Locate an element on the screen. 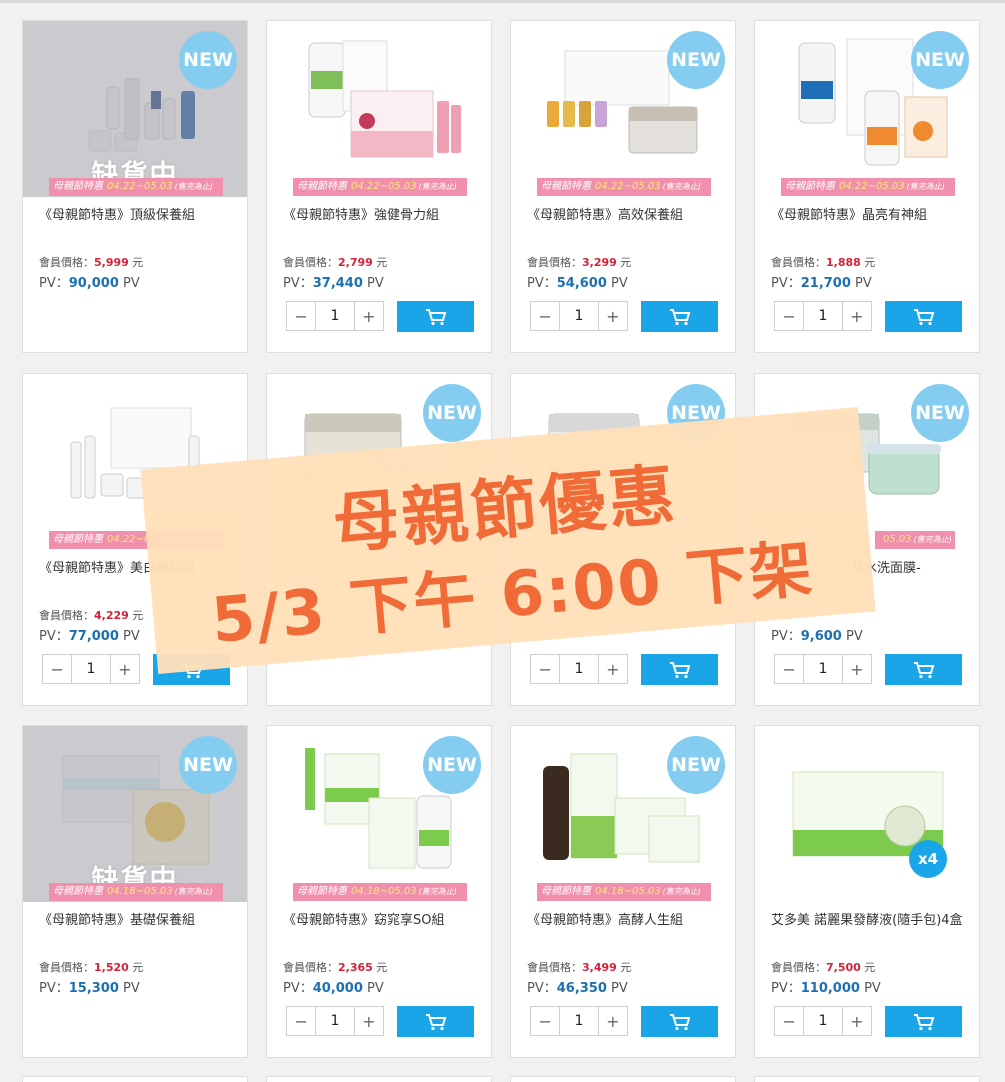 The width and height of the screenshot is (1005, 1082). pv-points: PV：77,000 PV is located at coordinates (89, 634).